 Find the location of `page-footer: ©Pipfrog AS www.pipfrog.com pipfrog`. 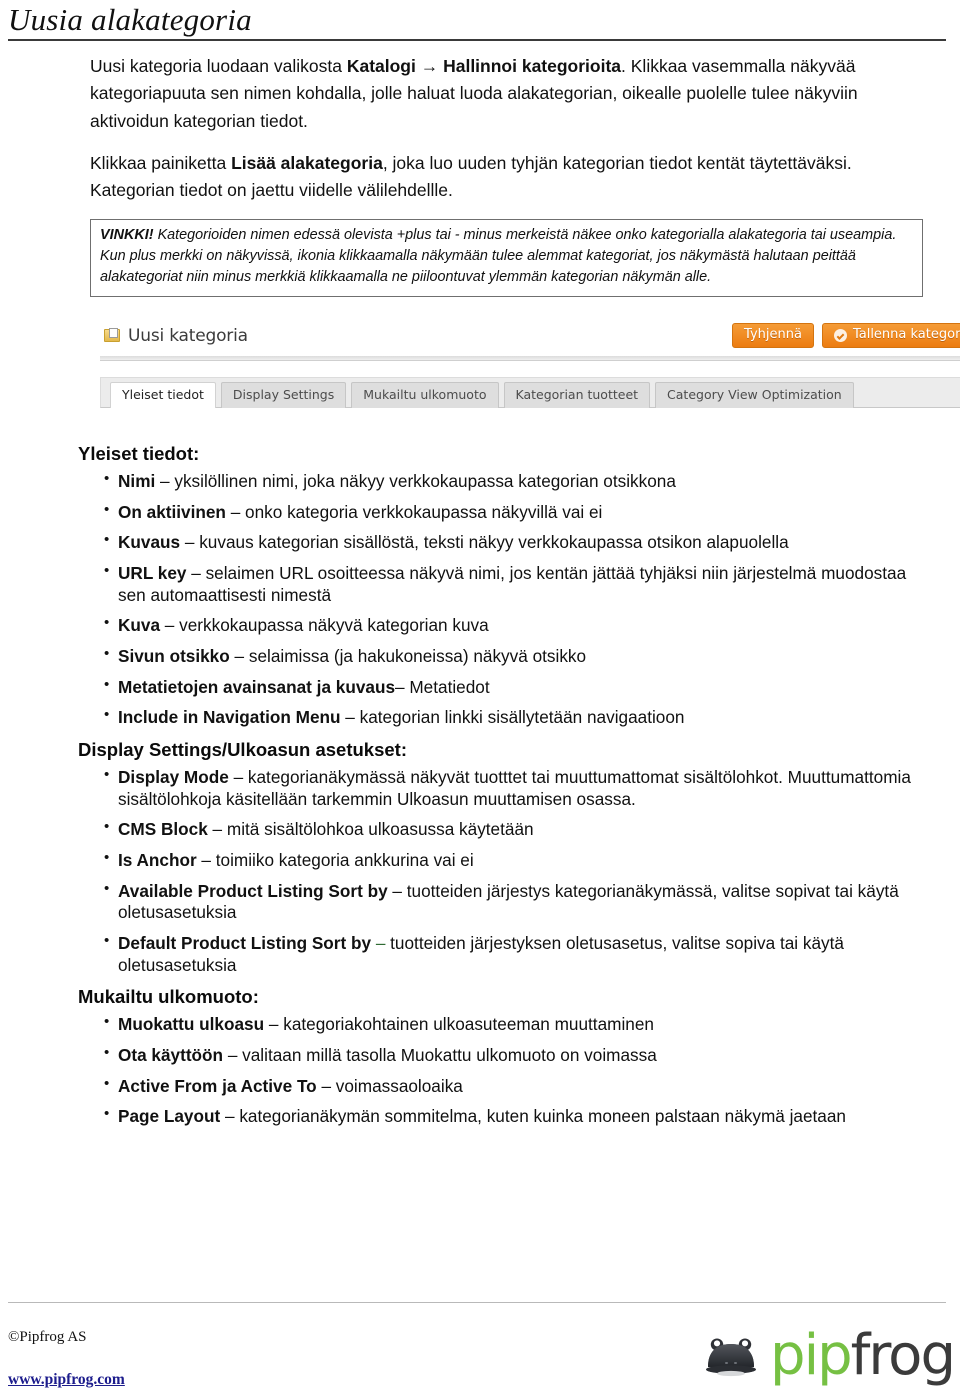

page-footer: ©Pipfrog AS www.pipfrog.com pipfrog is located at coordinates (480, 1351).